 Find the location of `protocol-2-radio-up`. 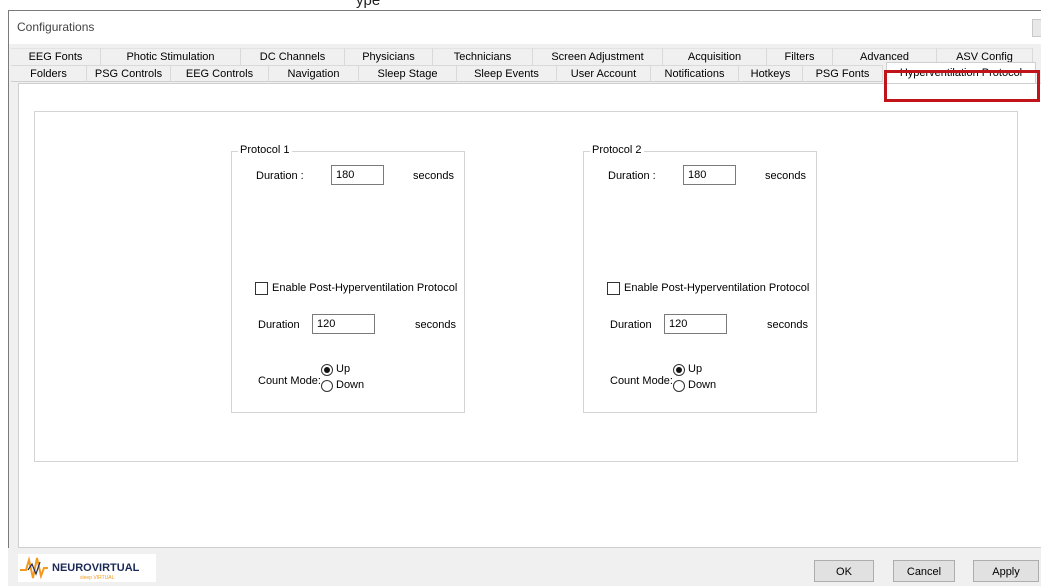

protocol-2-radio-up is located at coordinates (679, 370).